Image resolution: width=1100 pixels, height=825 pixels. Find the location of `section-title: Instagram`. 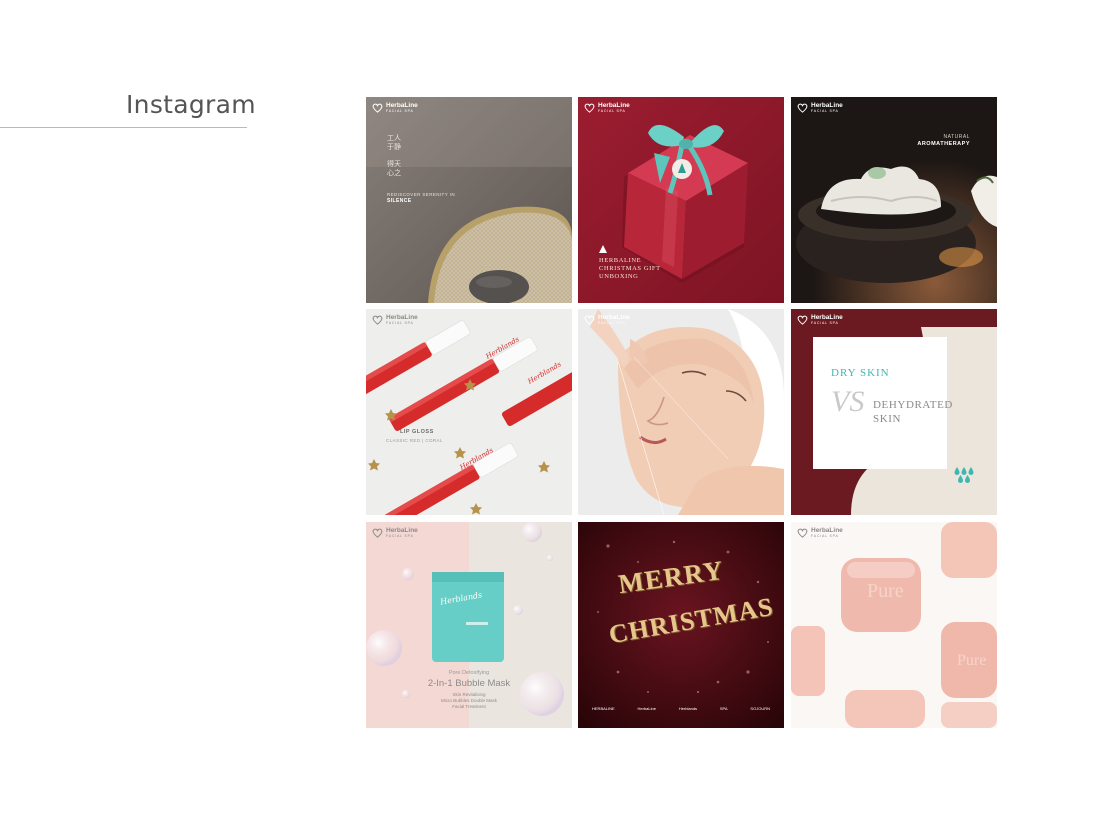

section-title: Instagram is located at coordinates (191, 104).